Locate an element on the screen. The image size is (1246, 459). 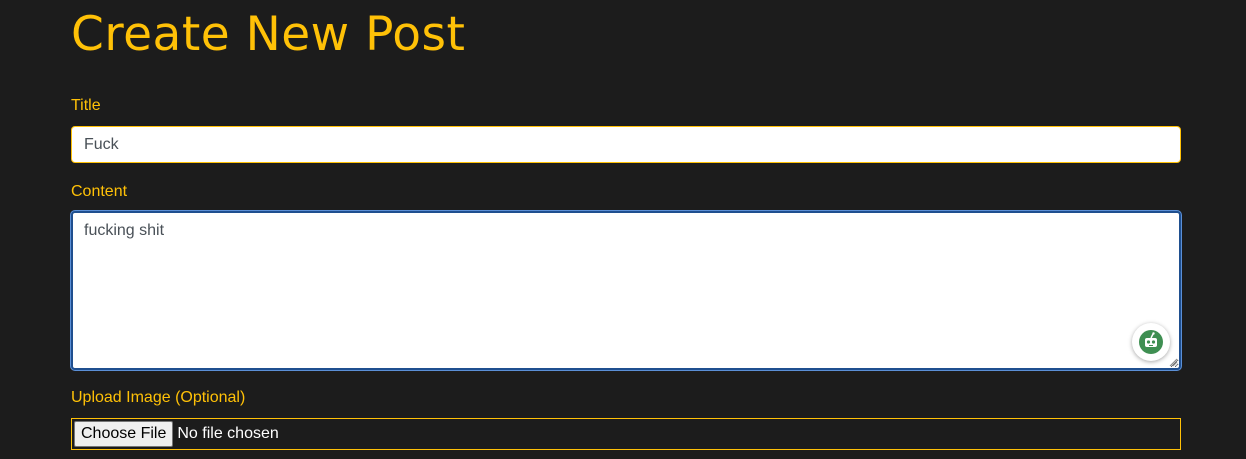
image-file-input: Choose File No file chosen is located at coordinates (626, 434).